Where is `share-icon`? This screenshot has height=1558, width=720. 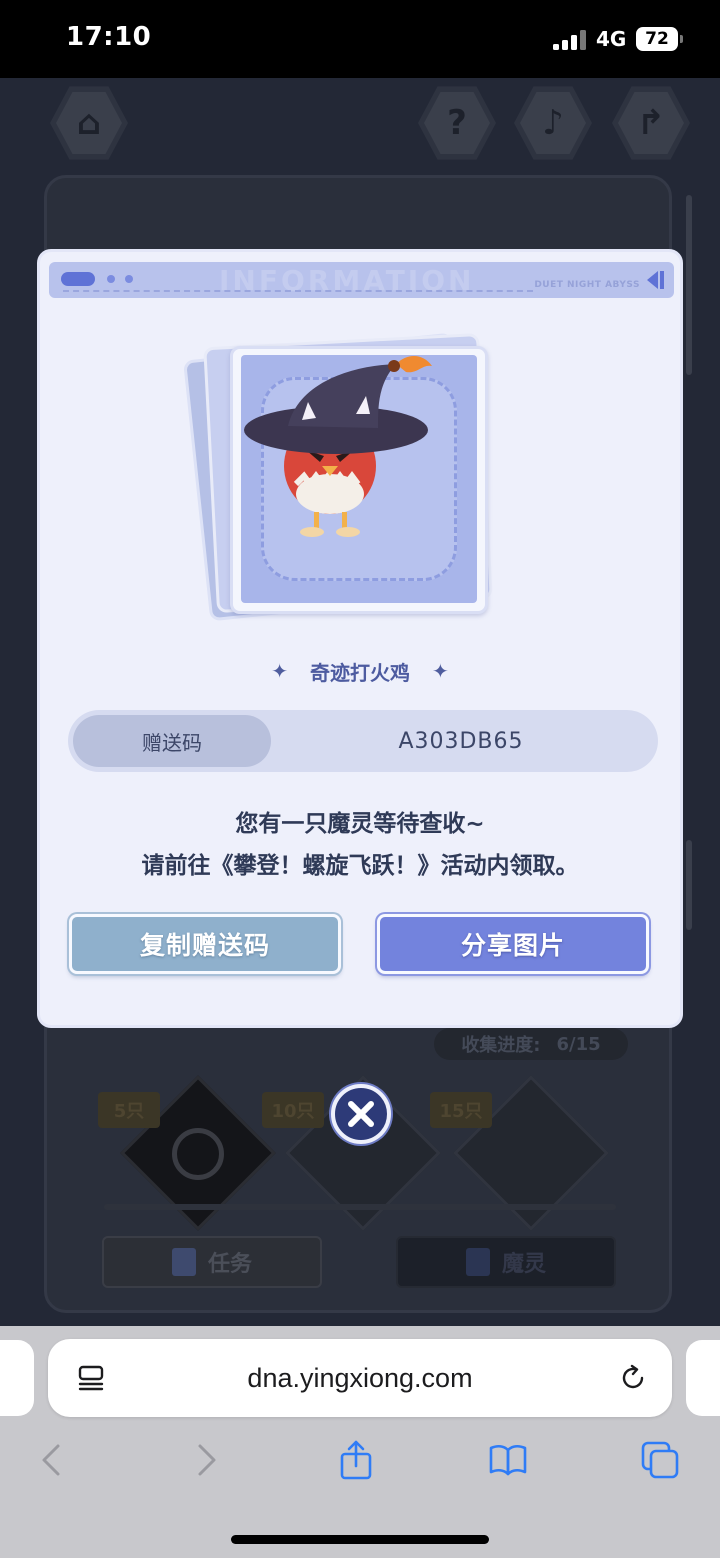
share-icon is located at coordinates (356, 1460).